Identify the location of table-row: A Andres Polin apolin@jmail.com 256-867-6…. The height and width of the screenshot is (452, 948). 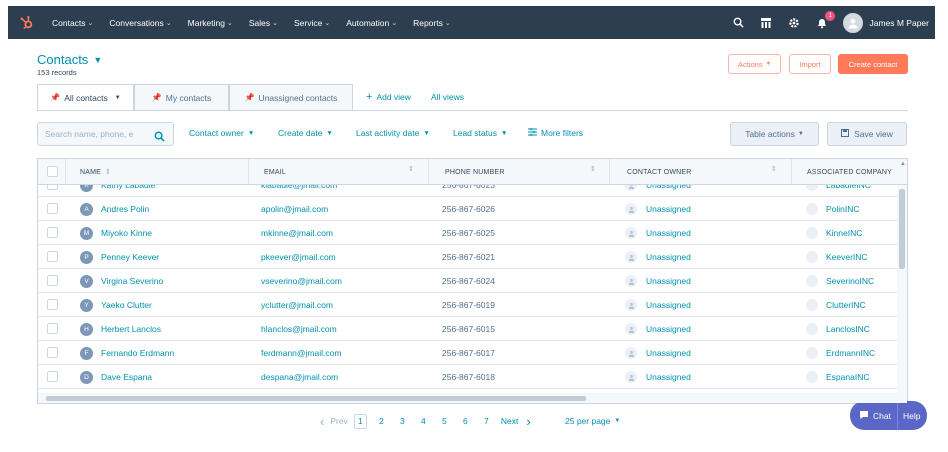
(468, 209).